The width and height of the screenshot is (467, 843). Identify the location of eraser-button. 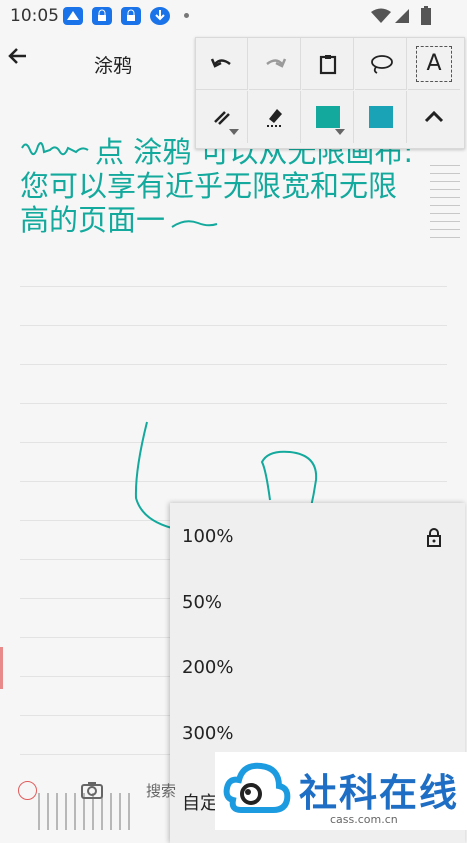
(275, 117).